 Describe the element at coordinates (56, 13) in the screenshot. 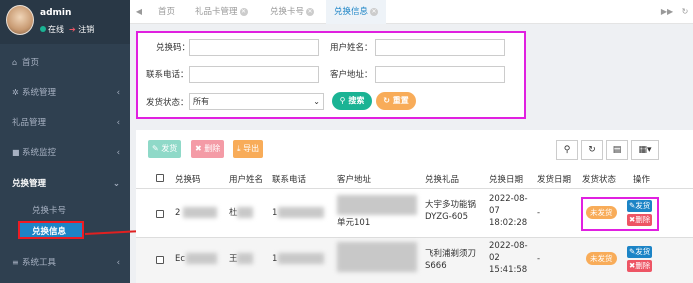

I see `user-name: admin` at that location.